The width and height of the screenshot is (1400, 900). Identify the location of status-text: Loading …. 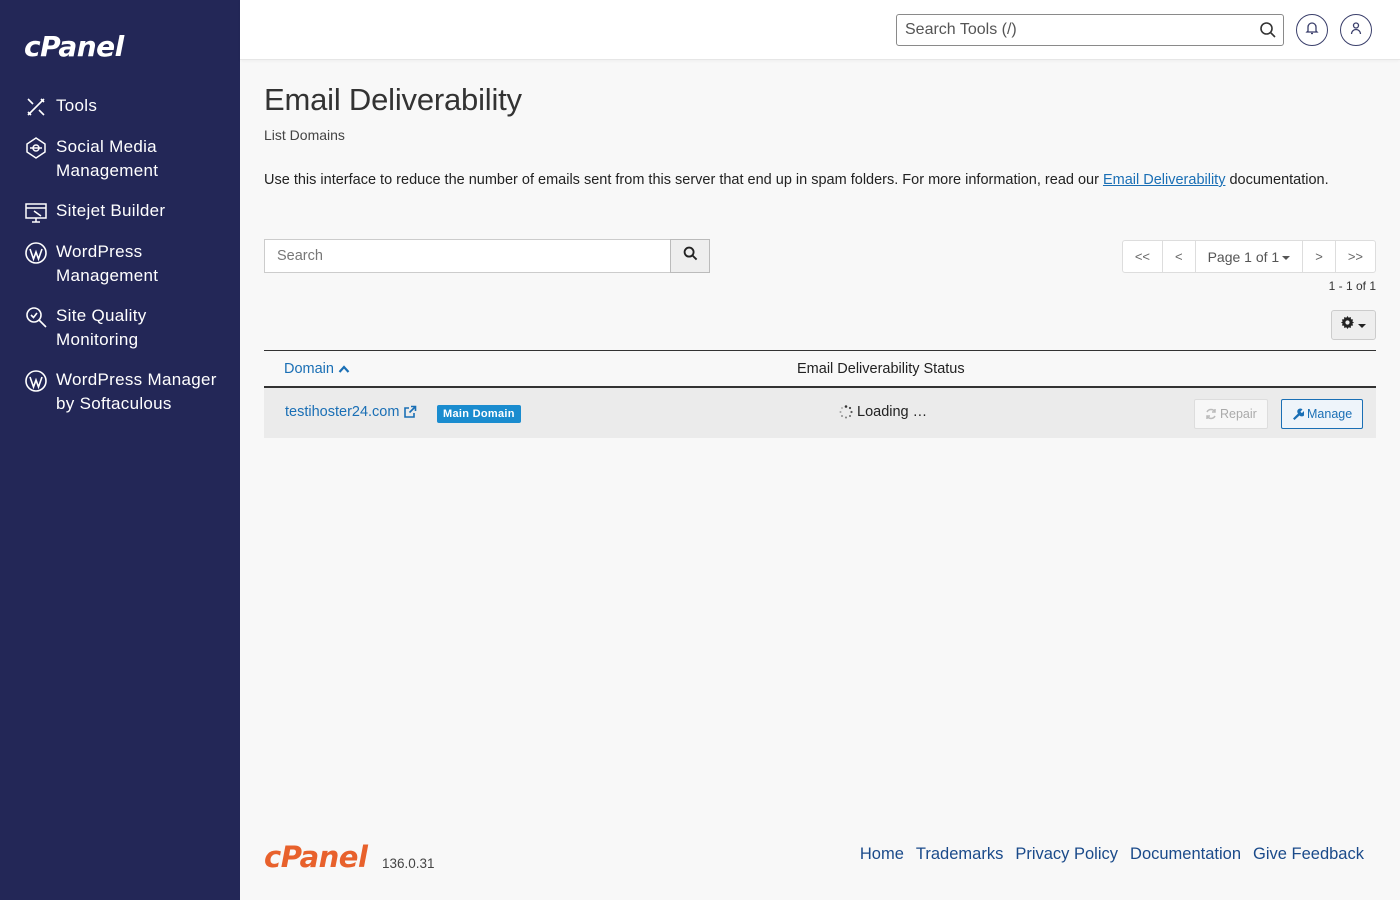
(892, 412).